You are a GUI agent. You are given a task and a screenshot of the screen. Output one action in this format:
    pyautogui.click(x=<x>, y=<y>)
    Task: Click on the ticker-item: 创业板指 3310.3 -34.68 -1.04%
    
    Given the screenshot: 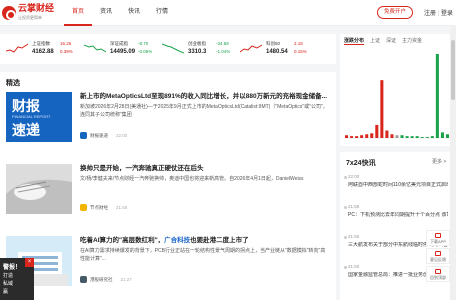 What is the action you would take?
    pyautogui.click(x=202, y=49)
    